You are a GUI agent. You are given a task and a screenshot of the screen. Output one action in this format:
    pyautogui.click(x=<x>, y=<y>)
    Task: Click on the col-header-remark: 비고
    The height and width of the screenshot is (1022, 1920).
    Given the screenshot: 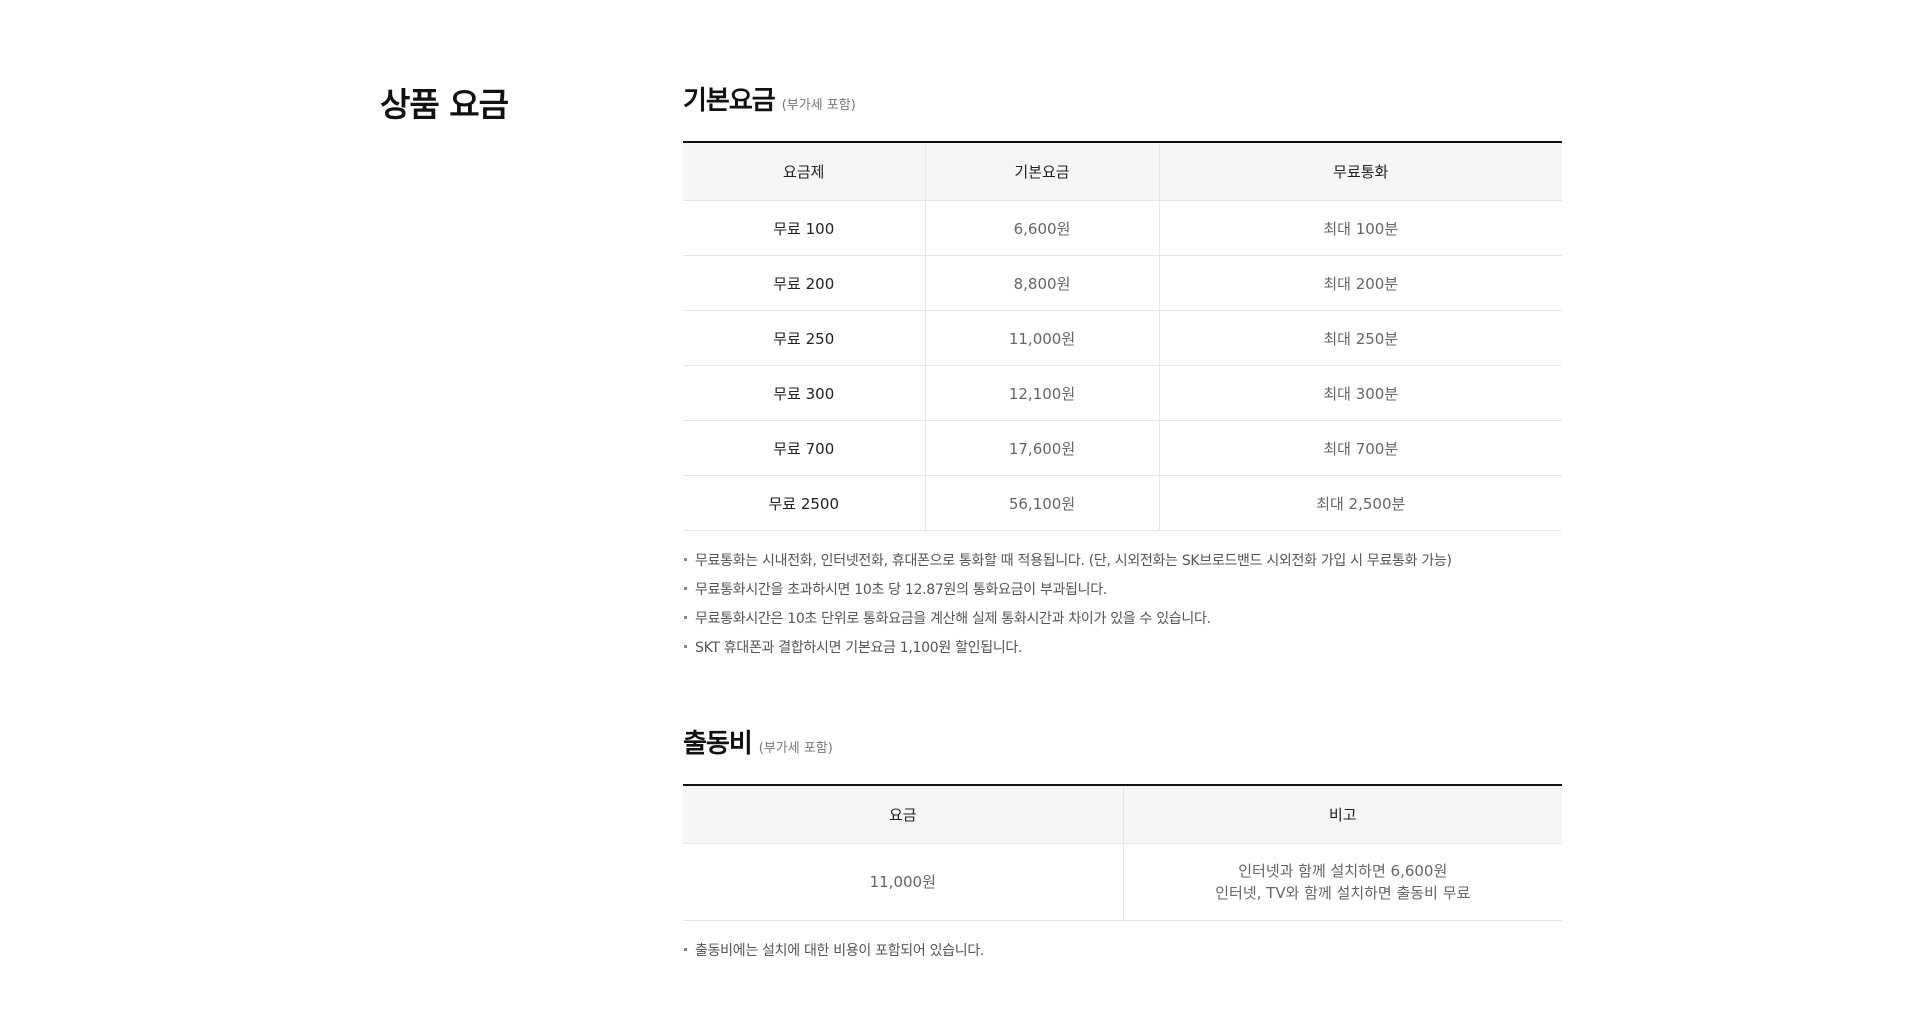 What is the action you would take?
    pyautogui.click(x=1342, y=814)
    